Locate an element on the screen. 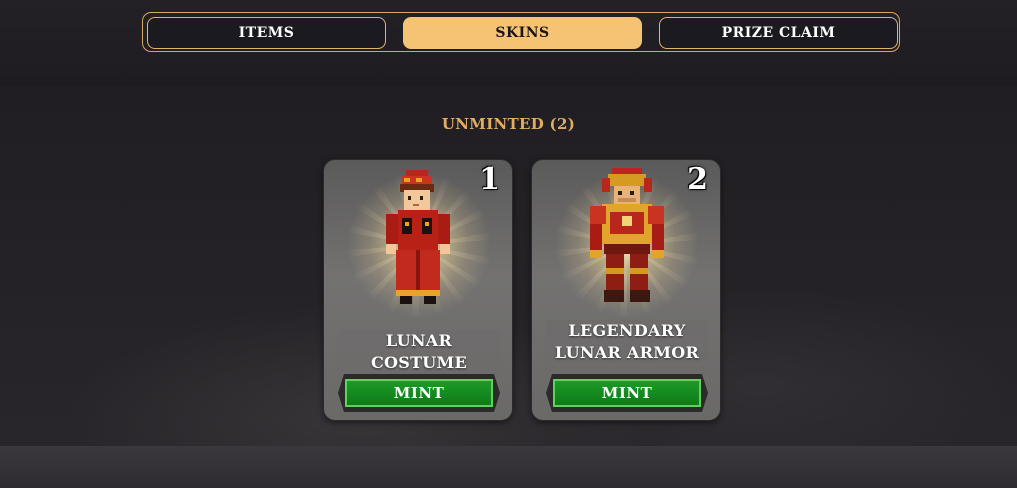  skin-card: 1 LUNAR COSTUME MINT is located at coordinates (418, 290).